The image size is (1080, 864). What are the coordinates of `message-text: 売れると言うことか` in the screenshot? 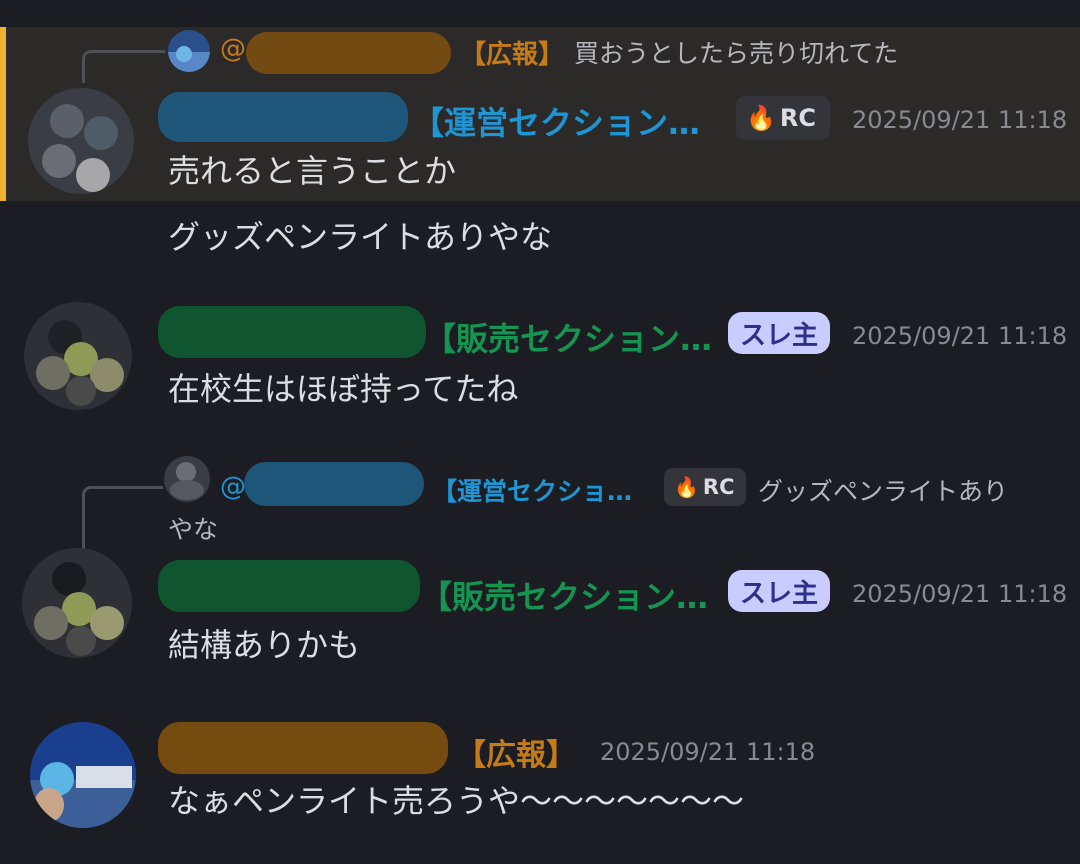 It's located at (312, 171).